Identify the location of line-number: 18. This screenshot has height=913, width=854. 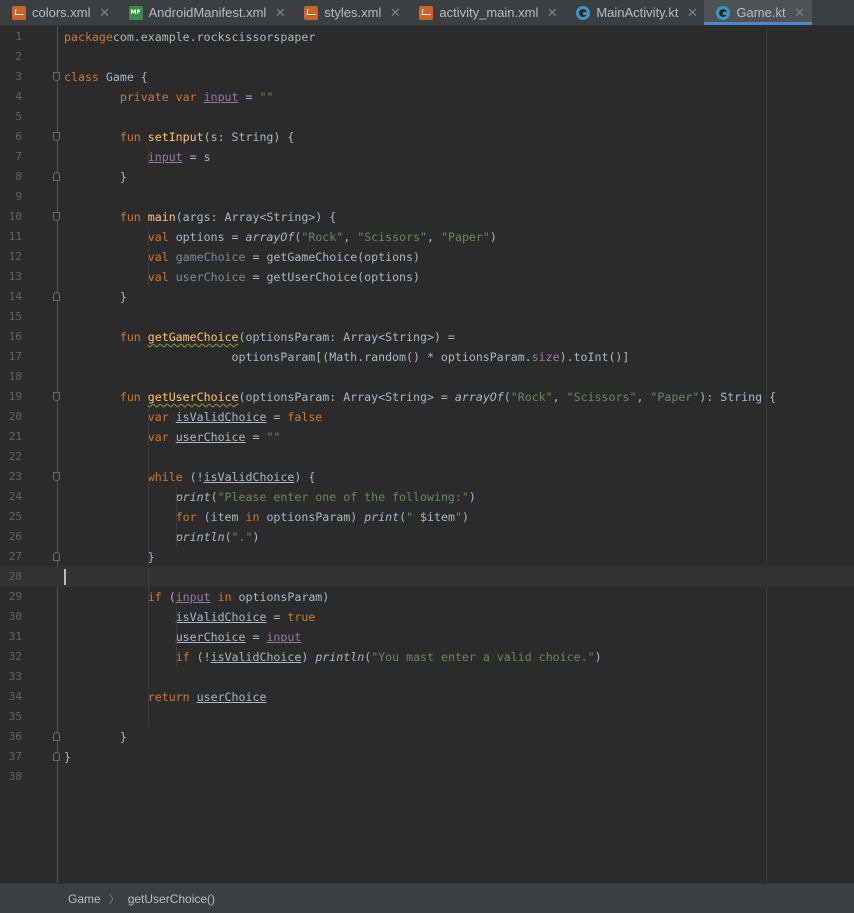
(15, 376).